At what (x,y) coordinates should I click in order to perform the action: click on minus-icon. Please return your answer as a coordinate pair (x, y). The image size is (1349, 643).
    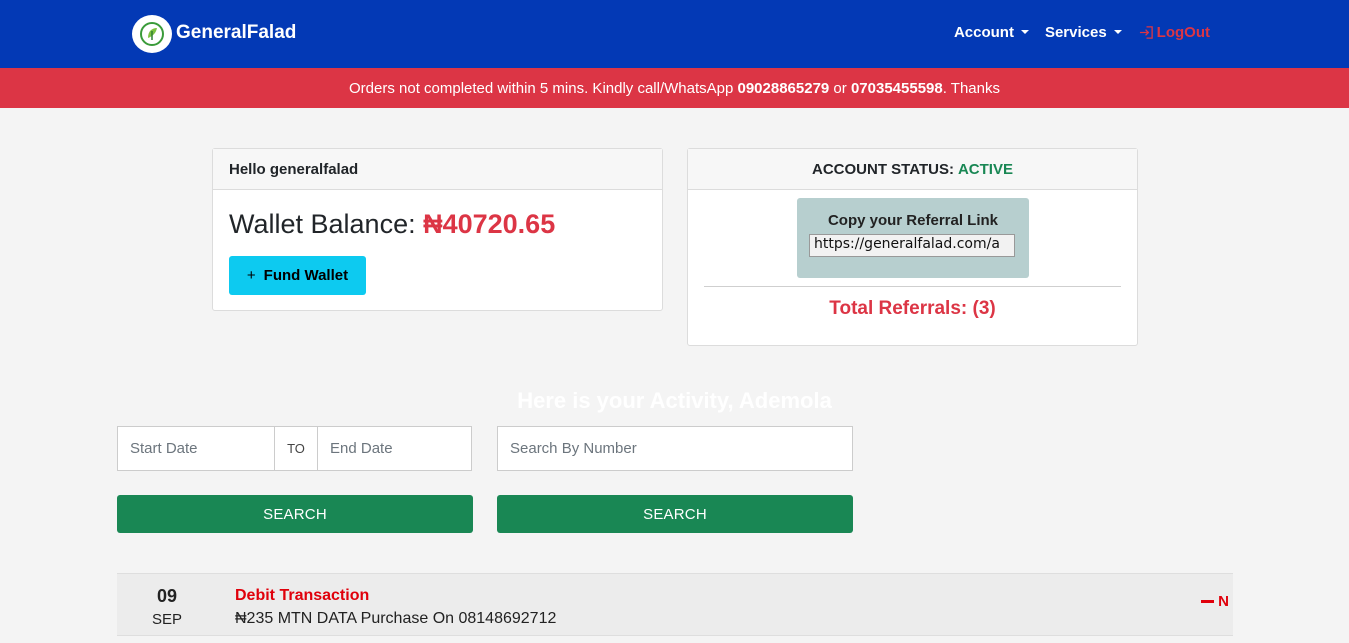
    Looking at the image, I should click on (1208, 601).